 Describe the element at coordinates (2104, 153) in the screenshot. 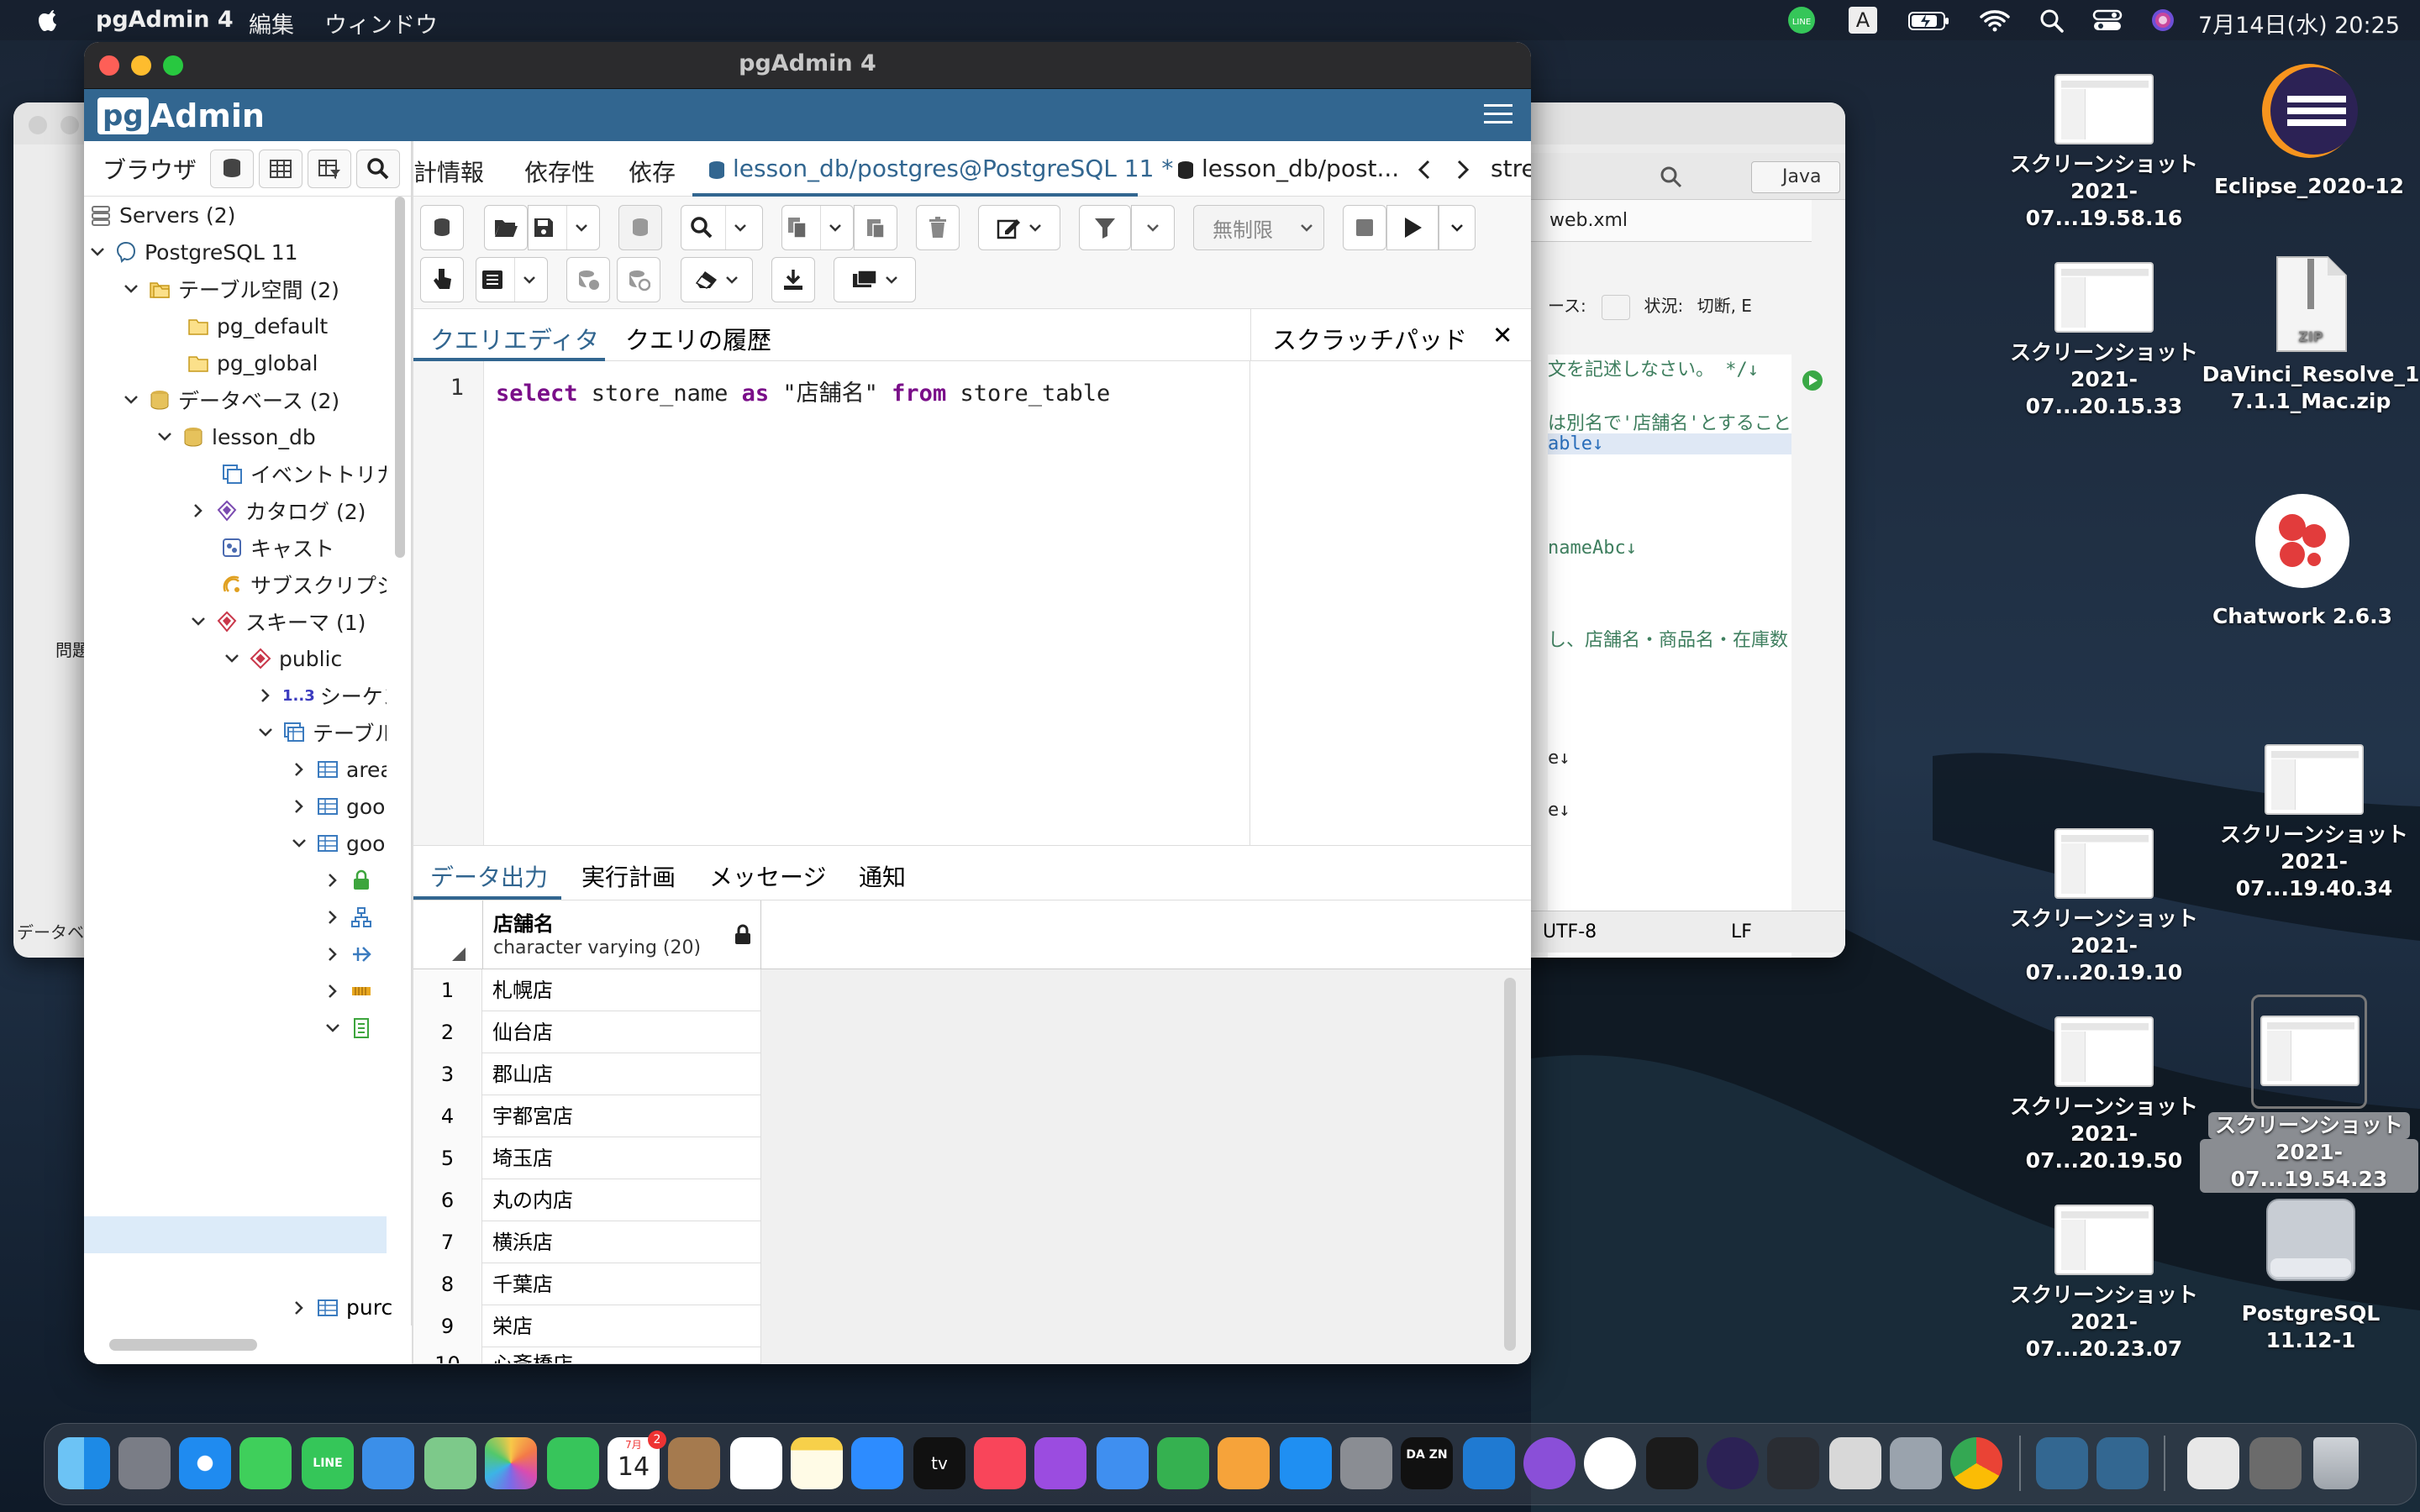

I see `desktop-icon-screenshot: スクリーンショット 2021-07...19.58.16` at that location.